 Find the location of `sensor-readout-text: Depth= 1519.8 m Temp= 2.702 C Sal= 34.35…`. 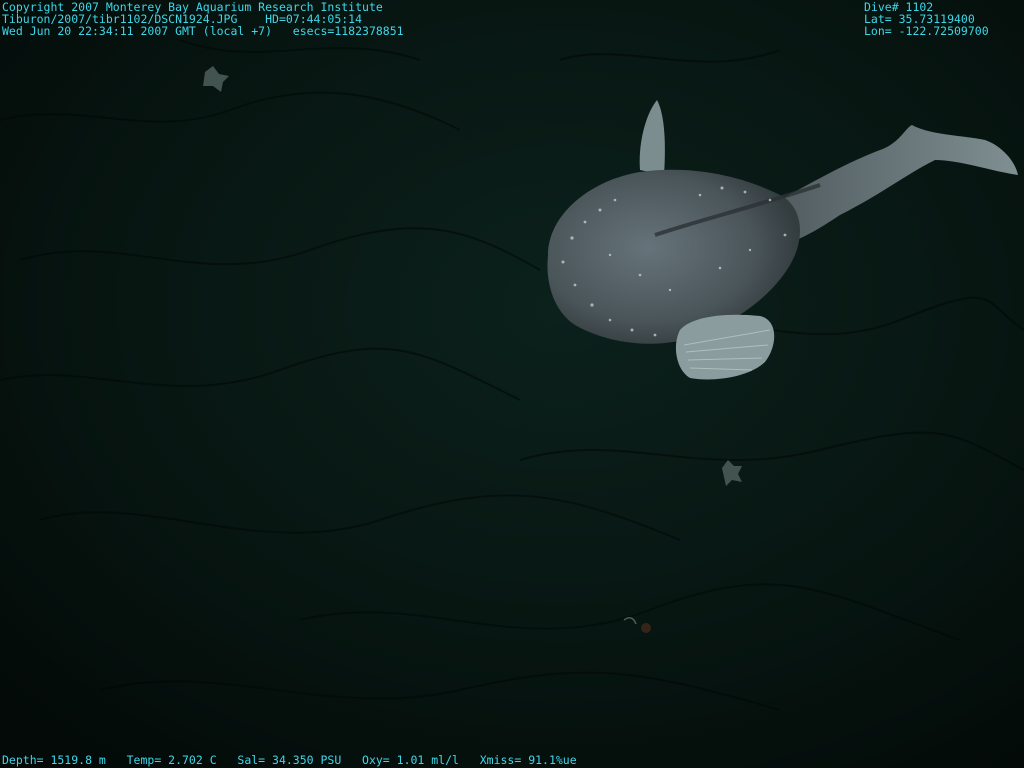

sensor-readout-text: Depth= 1519.8 m Temp= 2.702 C Sal= 34.35… is located at coordinates (289, 760).